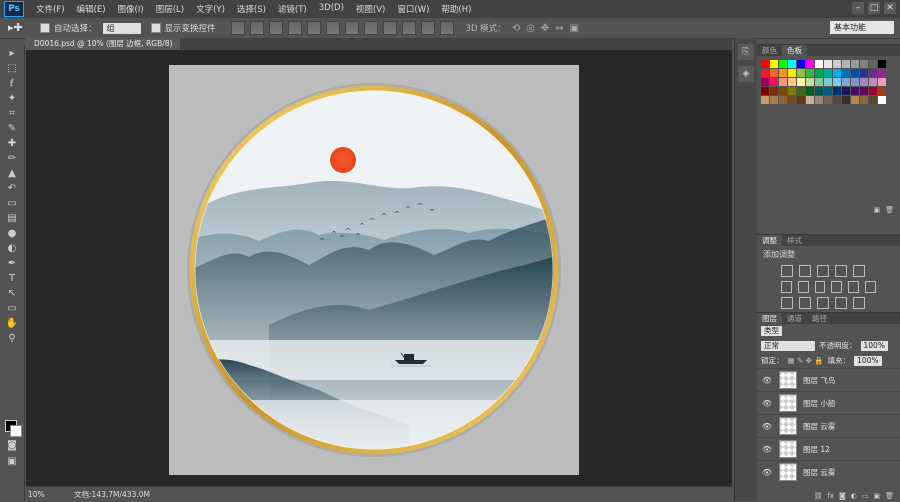 This screenshot has height=502, width=900. I want to click on trash-icon: 🗑, so click(889, 211).